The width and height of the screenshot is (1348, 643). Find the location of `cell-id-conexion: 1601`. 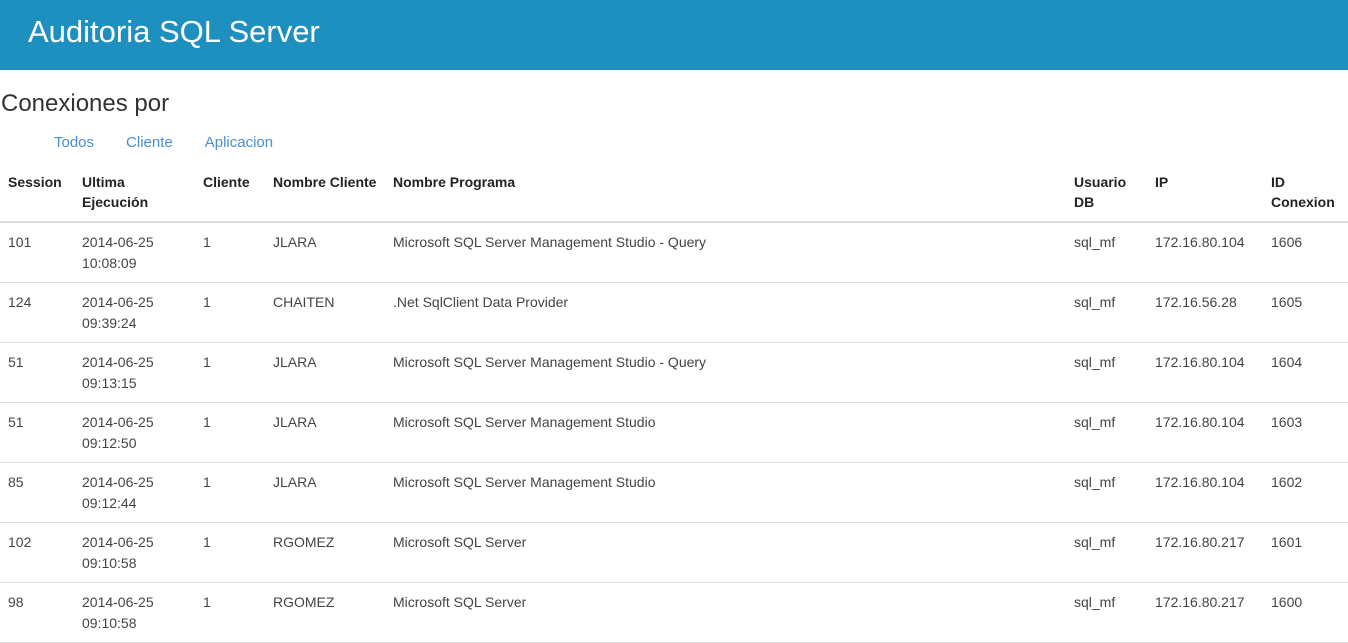

cell-id-conexion: 1601 is located at coordinates (1305, 552).